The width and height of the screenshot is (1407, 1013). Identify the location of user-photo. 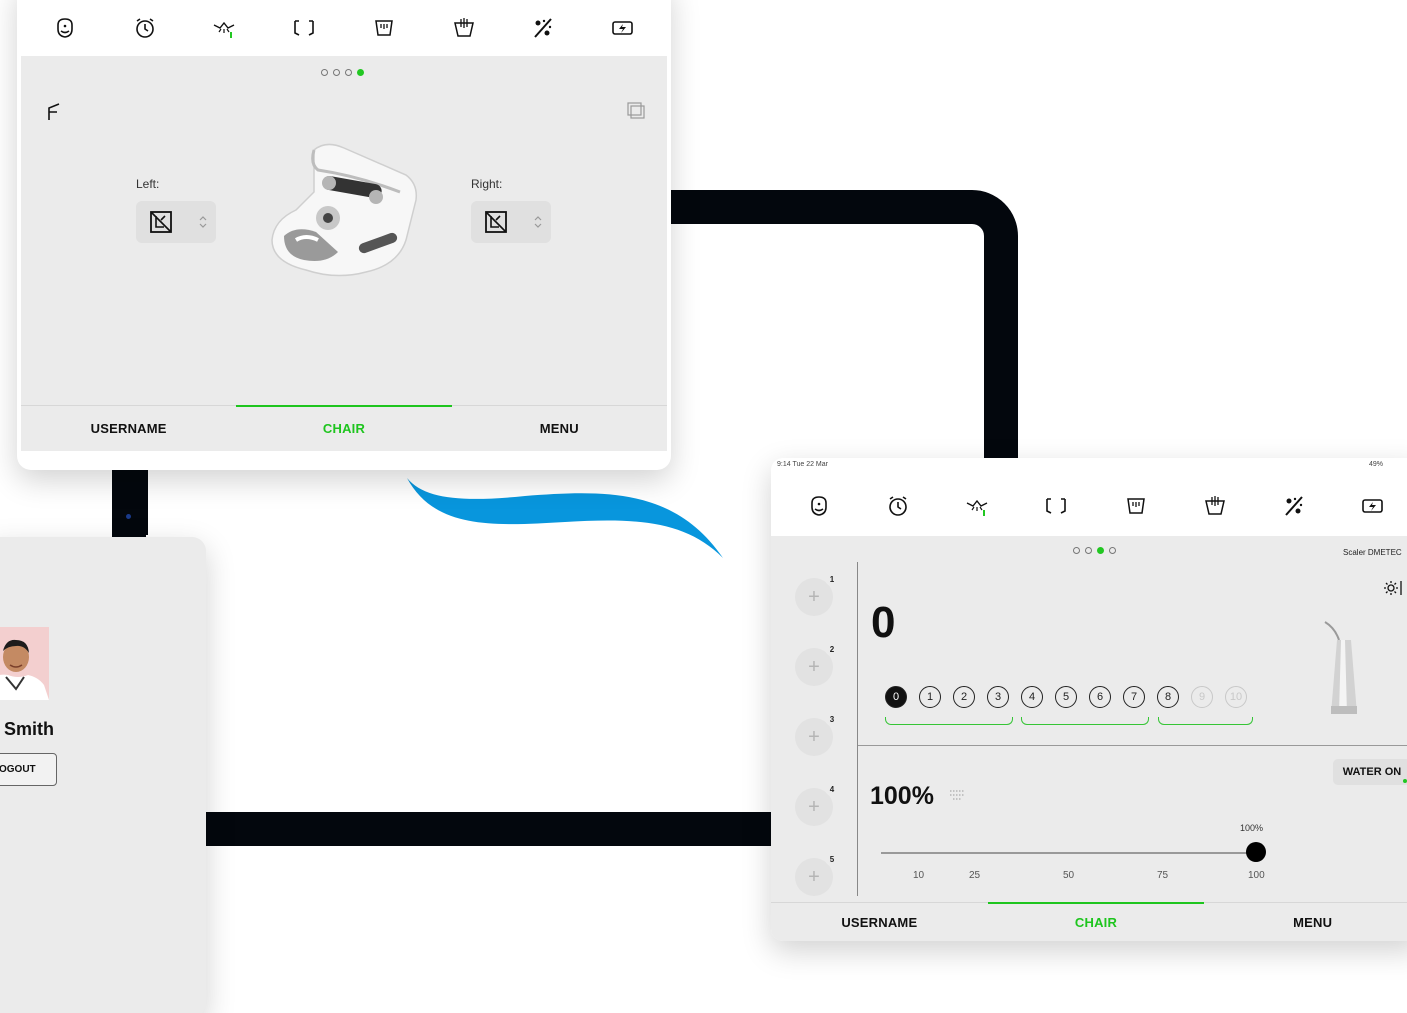
(24, 663).